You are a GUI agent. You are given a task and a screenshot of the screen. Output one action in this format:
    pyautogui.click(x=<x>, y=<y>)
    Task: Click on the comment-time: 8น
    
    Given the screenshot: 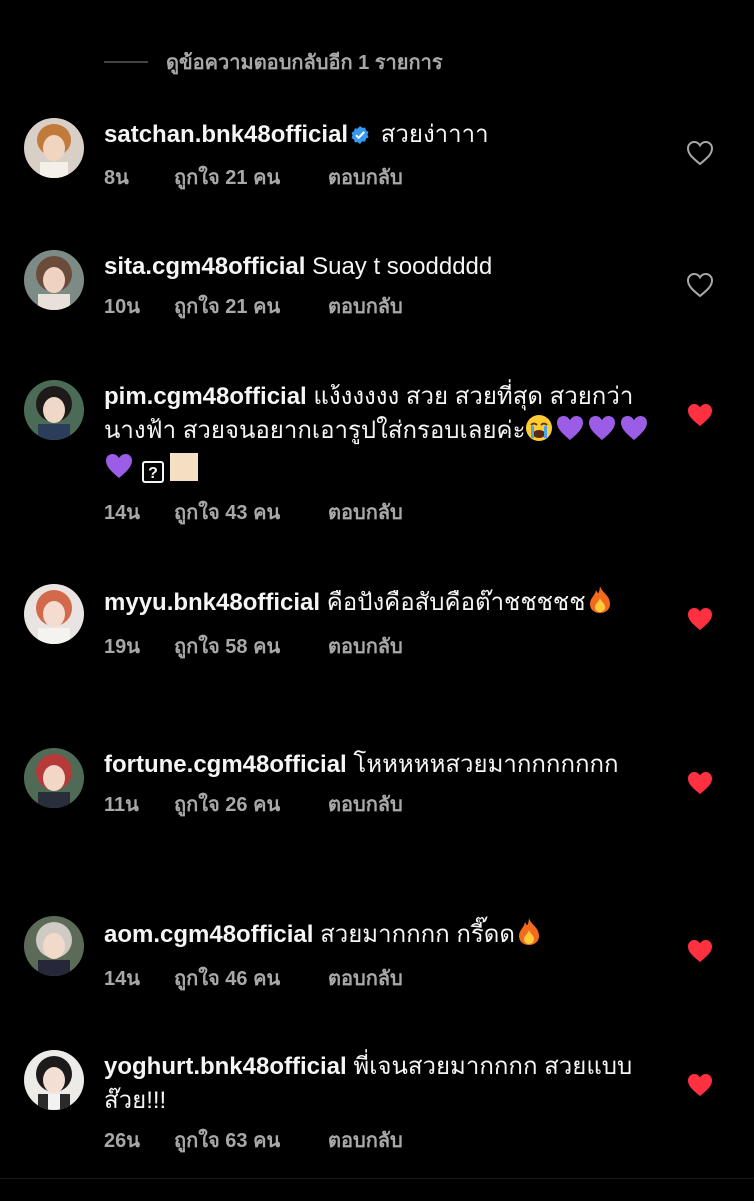 What is the action you would take?
    pyautogui.click(x=116, y=178)
    